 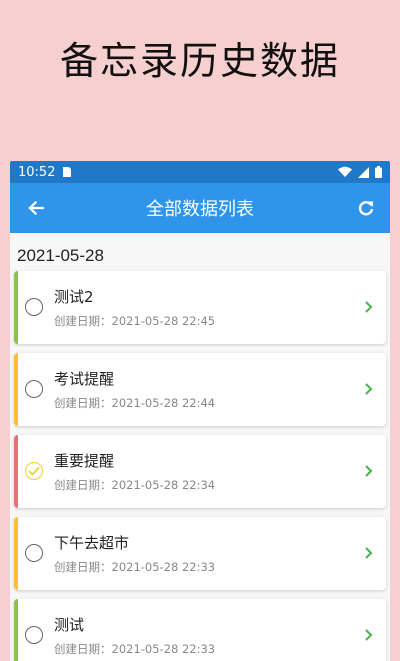 I want to click on wifi-icon, so click(x=345, y=171).